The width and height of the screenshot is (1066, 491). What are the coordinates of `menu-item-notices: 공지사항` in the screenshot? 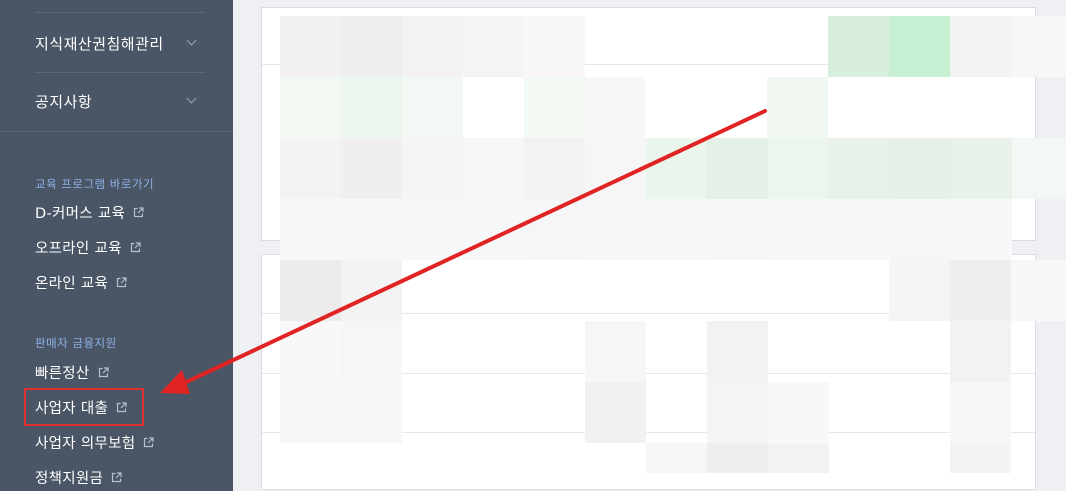 It's located at (116, 101).